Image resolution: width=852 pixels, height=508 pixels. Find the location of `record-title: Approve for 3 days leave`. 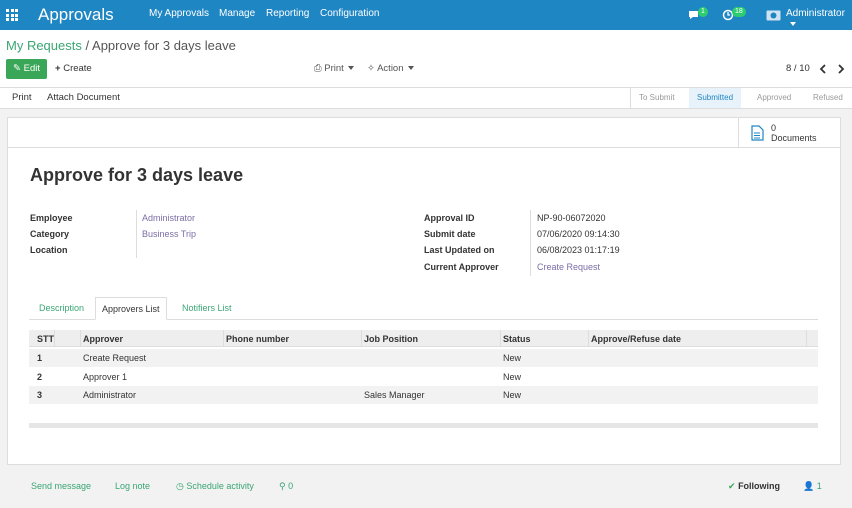

record-title: Approve for 3 days leave is located at coordinates (137, 175).